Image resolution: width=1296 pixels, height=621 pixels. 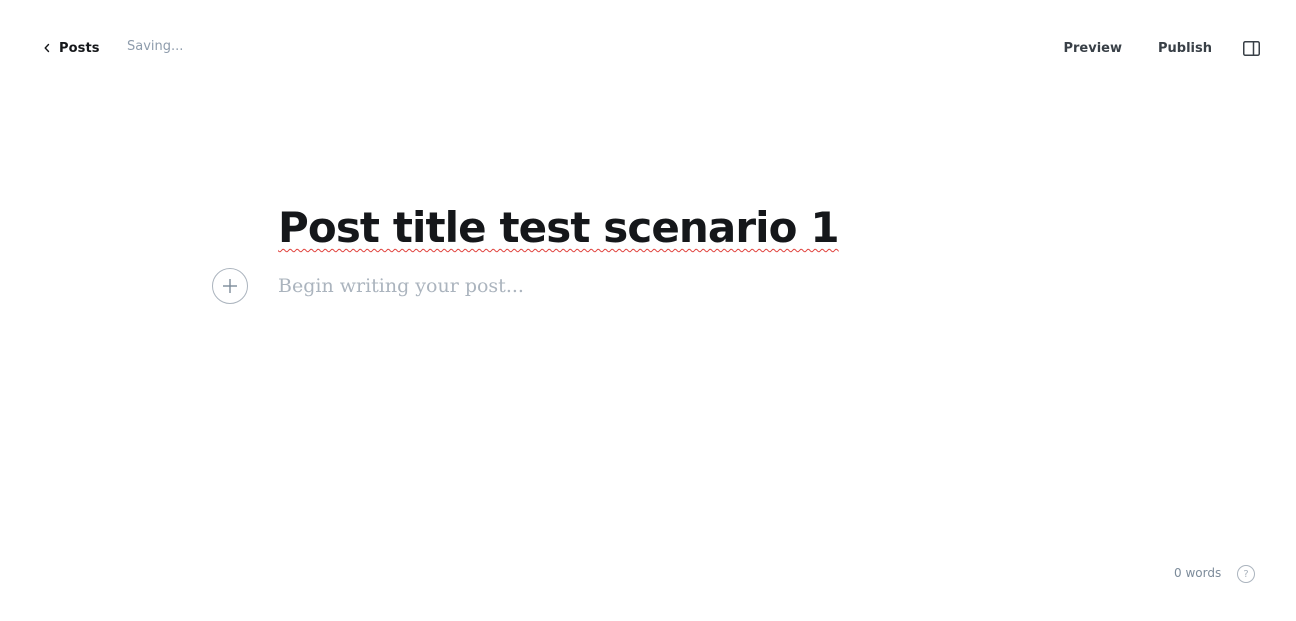 What do you see at coordinates (1185, 48) in the screenshot?
I see `publish-button: Publish` at bounding box center [1185, 48].